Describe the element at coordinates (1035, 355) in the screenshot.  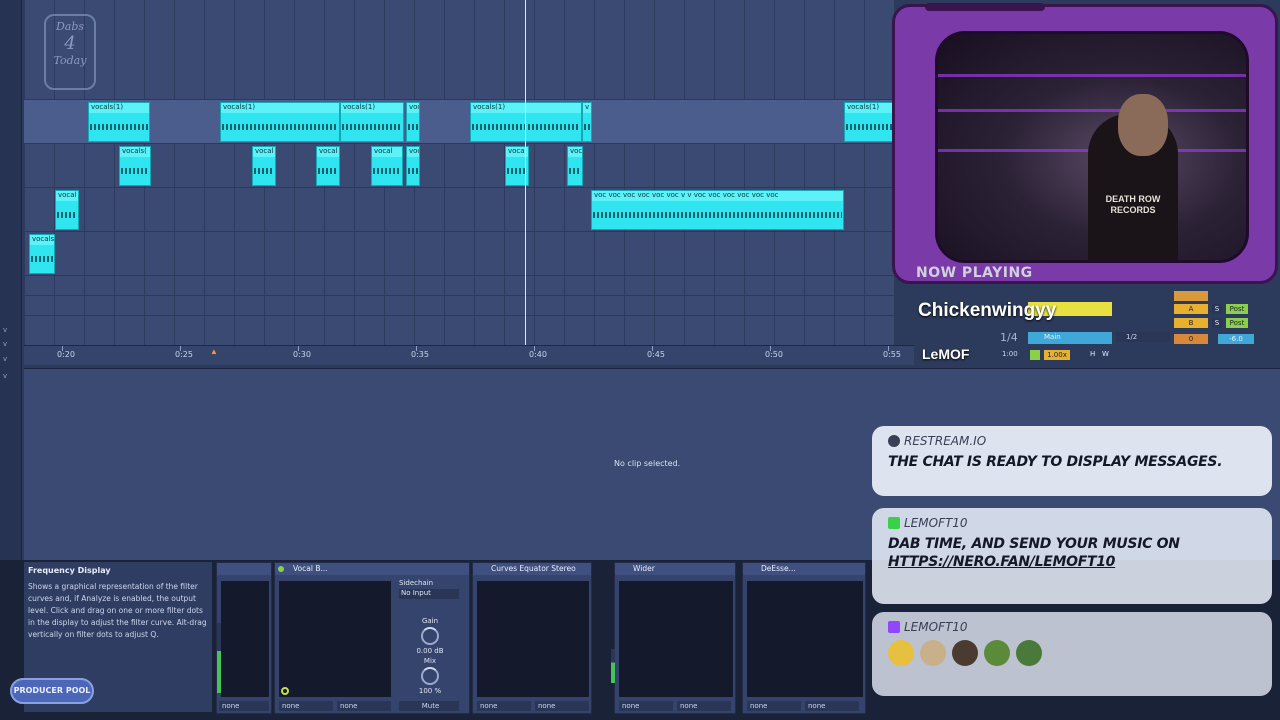
I see `follow-toggle-icon` at that location.